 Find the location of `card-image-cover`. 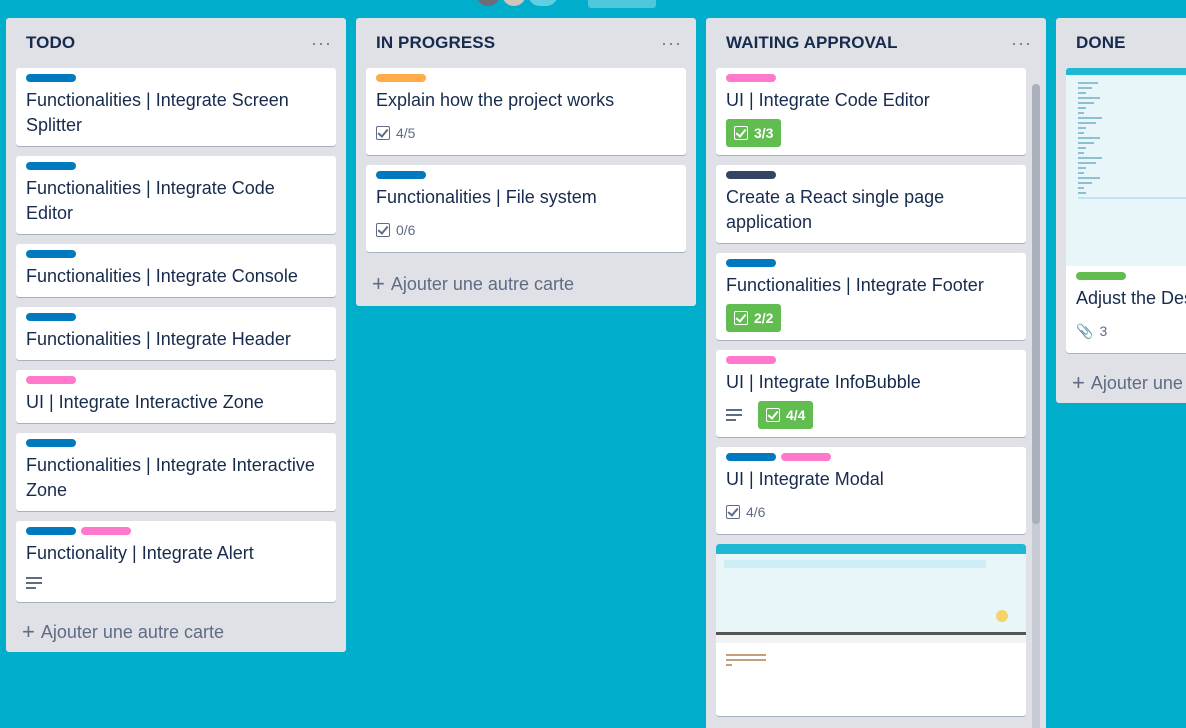

card-image-cover is located at coordinates (871, 630).